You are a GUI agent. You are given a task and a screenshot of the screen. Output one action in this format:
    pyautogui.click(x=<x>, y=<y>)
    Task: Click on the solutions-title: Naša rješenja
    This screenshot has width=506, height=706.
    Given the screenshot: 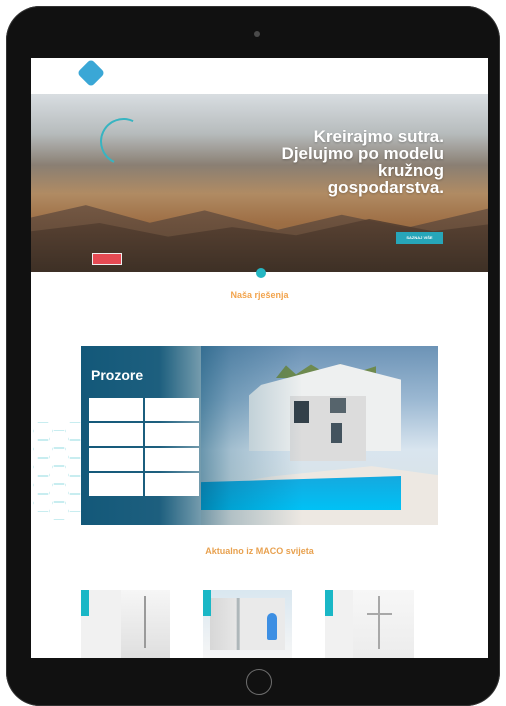 What is the action you would take?
    pyautogui.click(x=259, y=295)
    